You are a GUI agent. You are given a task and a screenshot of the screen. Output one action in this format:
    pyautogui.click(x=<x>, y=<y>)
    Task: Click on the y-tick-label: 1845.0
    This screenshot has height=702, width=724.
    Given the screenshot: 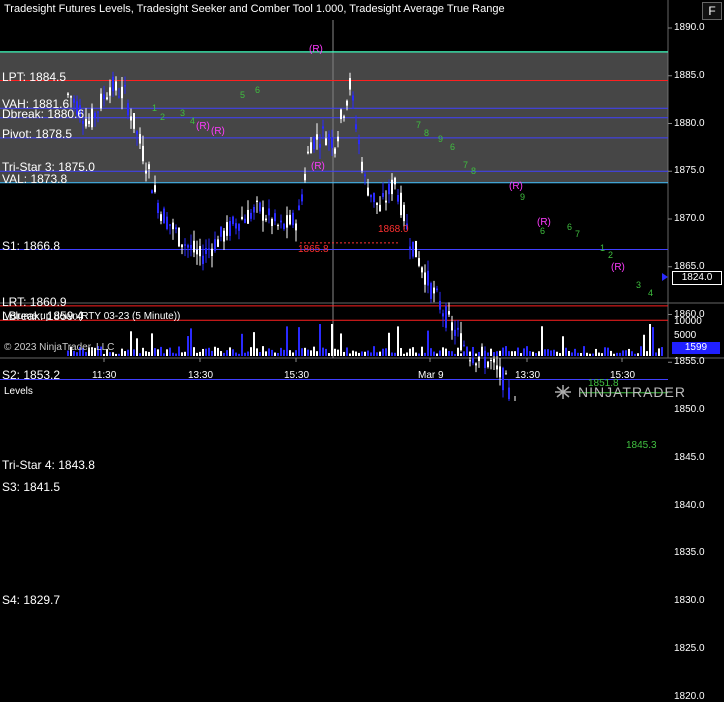 What is the action you would take?
    pyautogui.click(x=689, y=457)
    